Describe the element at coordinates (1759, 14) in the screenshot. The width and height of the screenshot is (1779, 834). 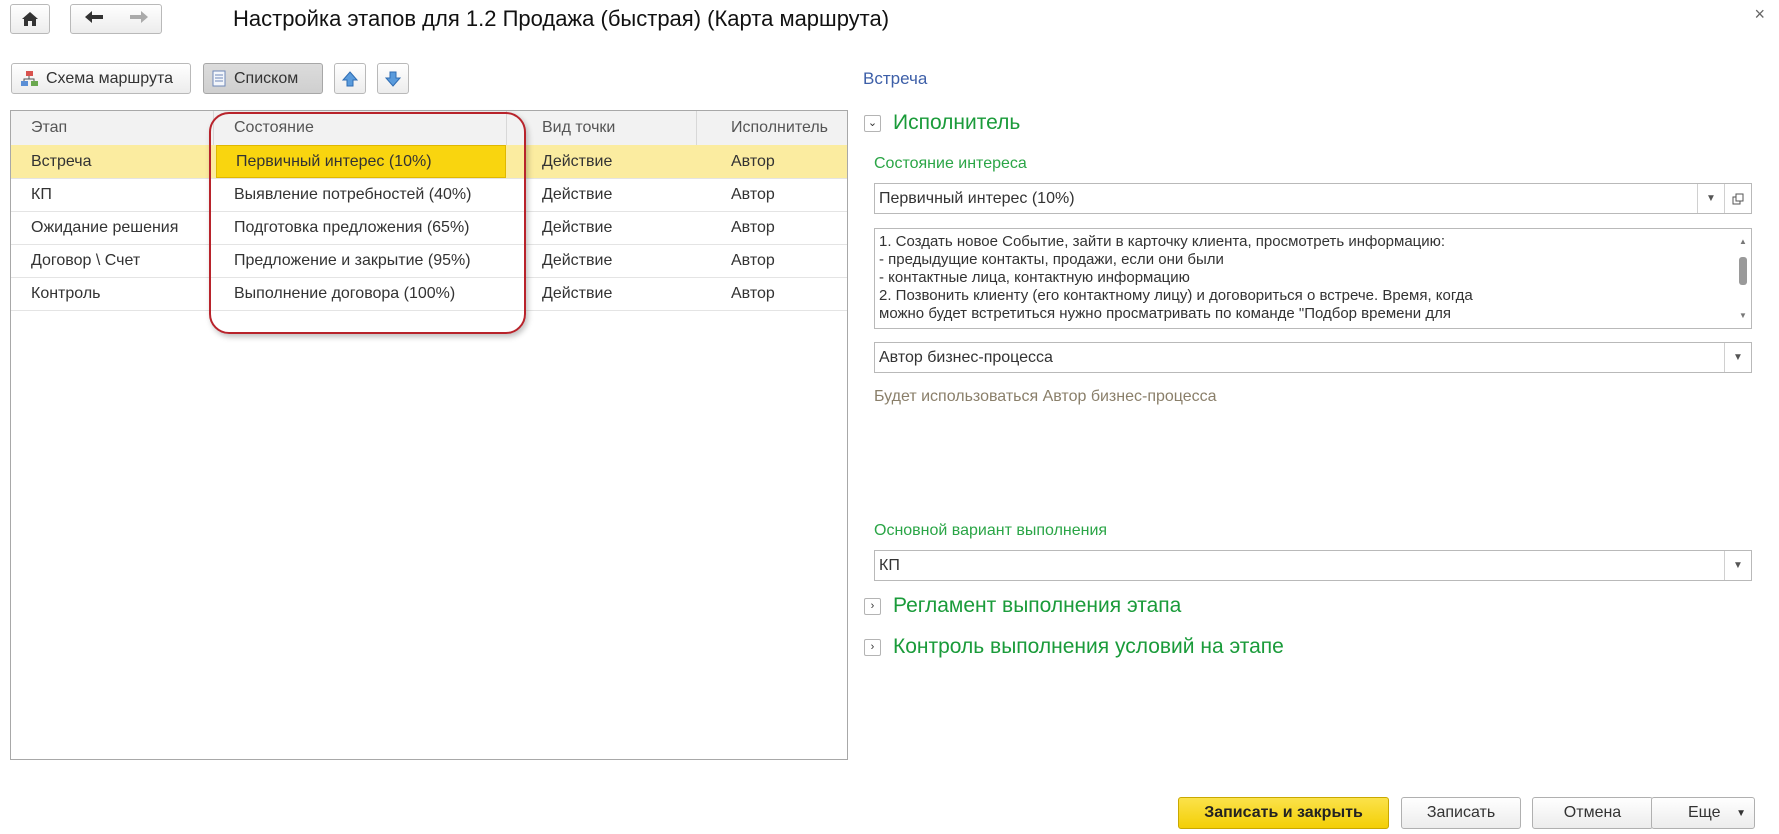
I see `close-icon: ×` at that location.